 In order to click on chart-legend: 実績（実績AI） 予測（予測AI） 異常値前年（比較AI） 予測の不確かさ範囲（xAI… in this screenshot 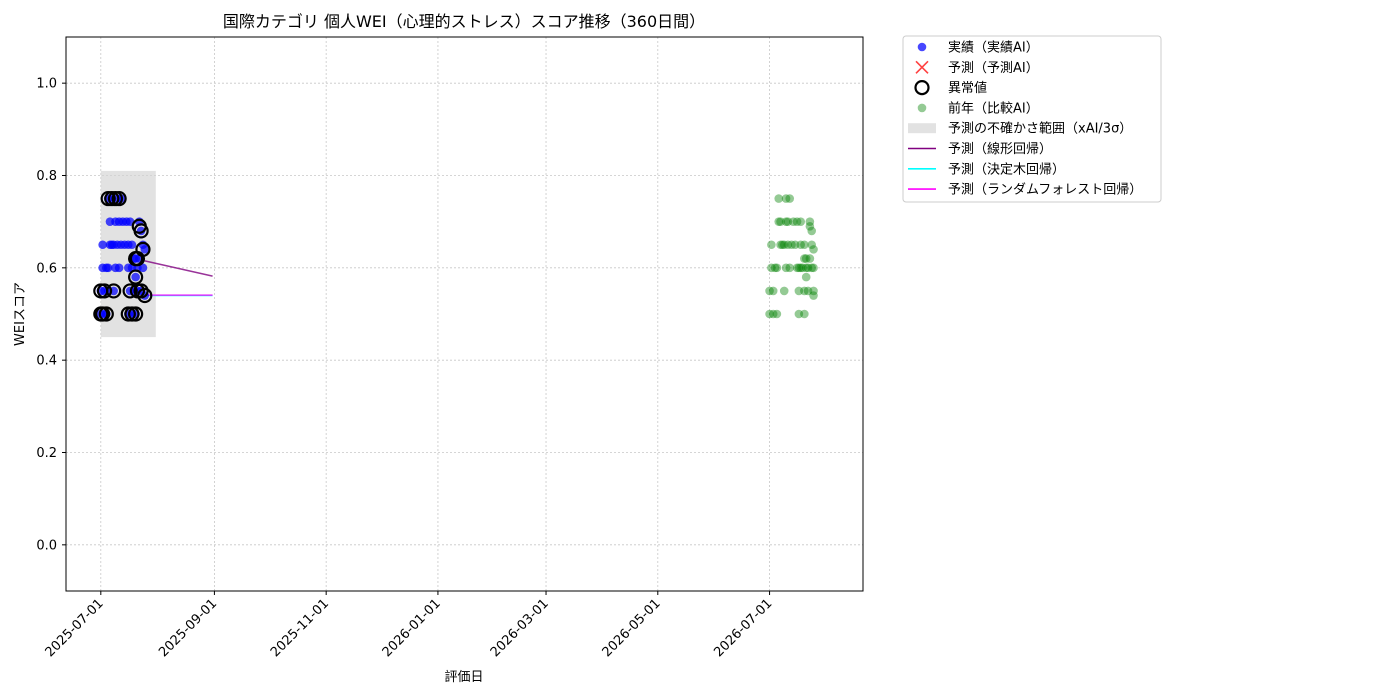, I will do `click(1032, 119)`.